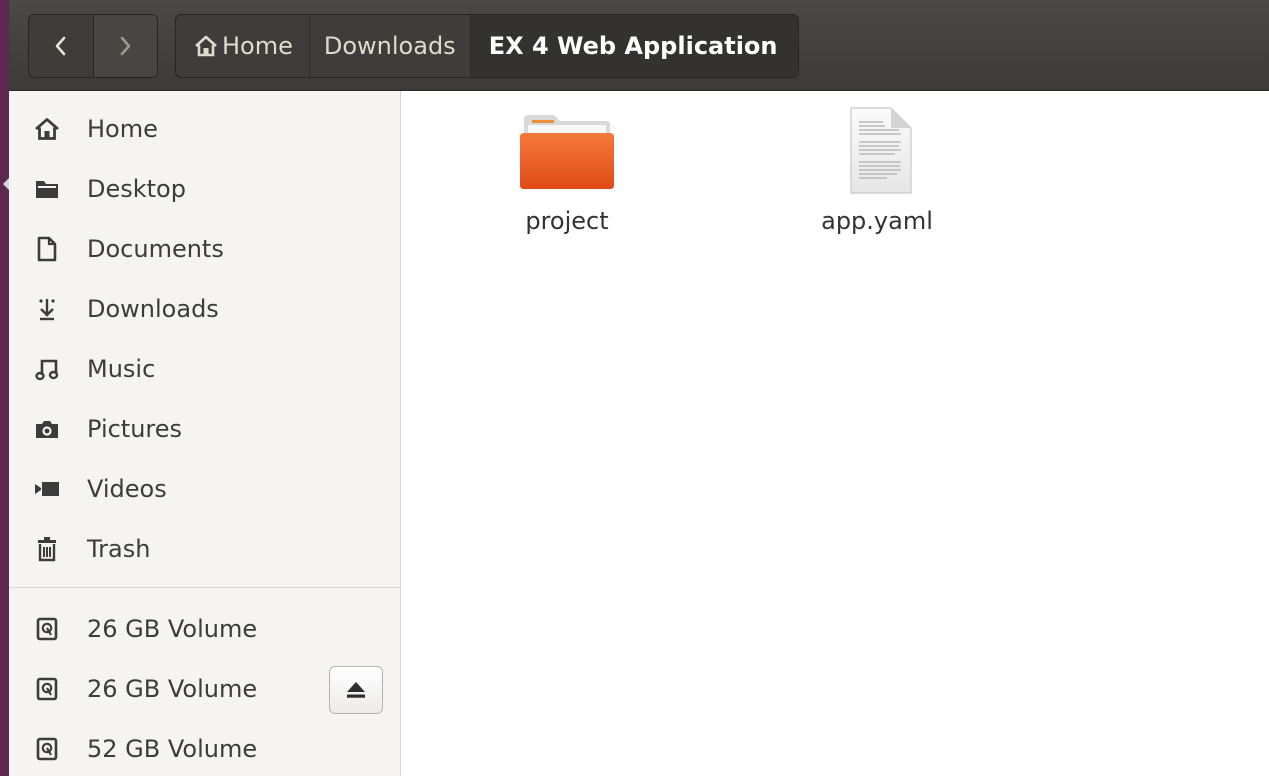  I want to click on folder-icon, so click(567, 152).